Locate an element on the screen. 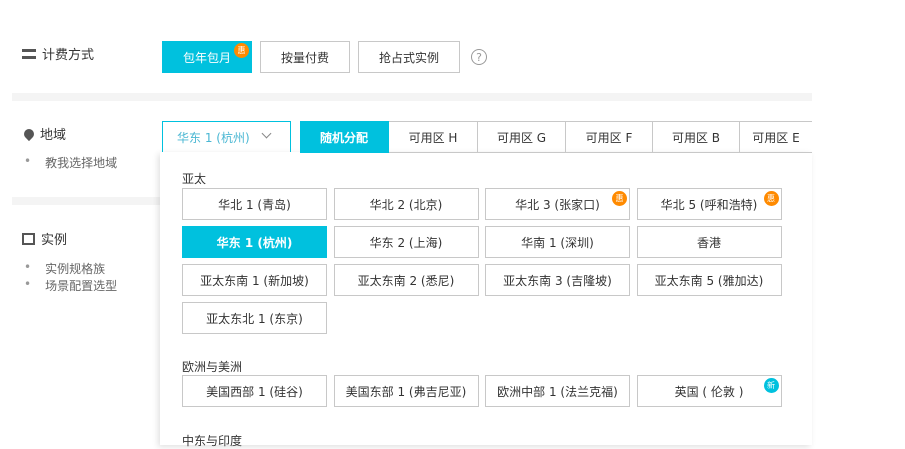 The image size is (905, 449). region-select: 华东 1 (杭州) is located at coordinates (226, 137).